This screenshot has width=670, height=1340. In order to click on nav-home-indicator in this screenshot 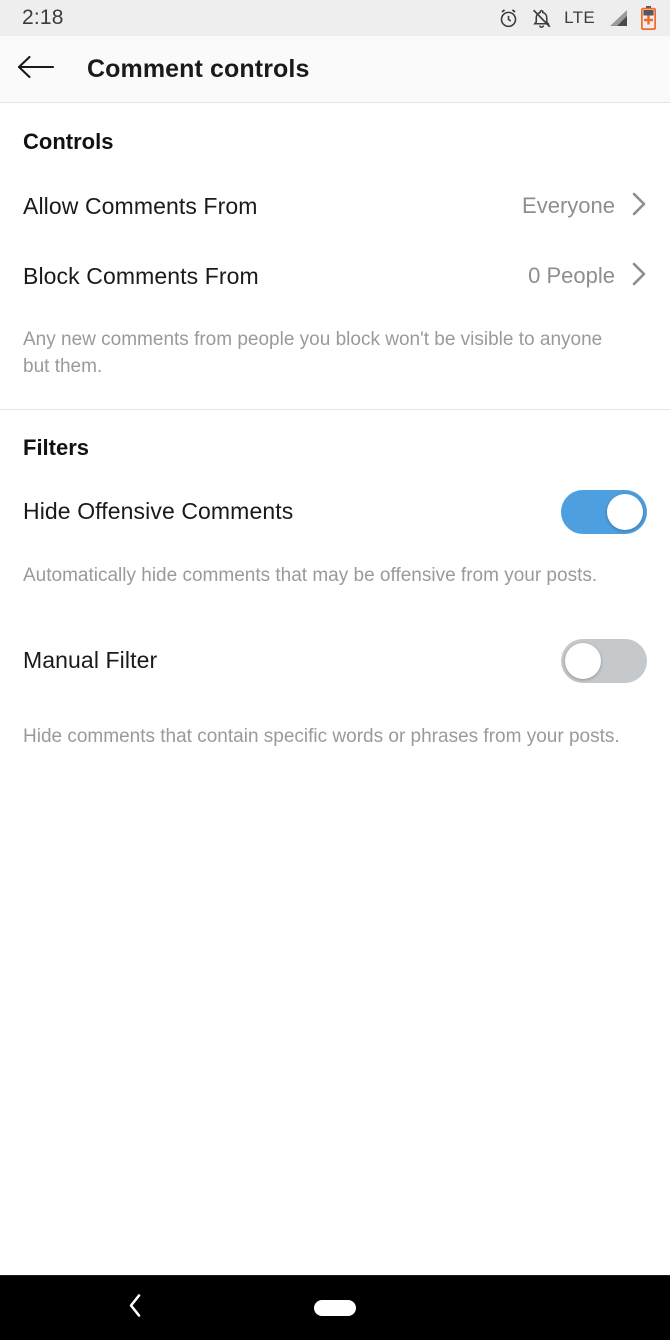, I will do `click(335, 1308)`.